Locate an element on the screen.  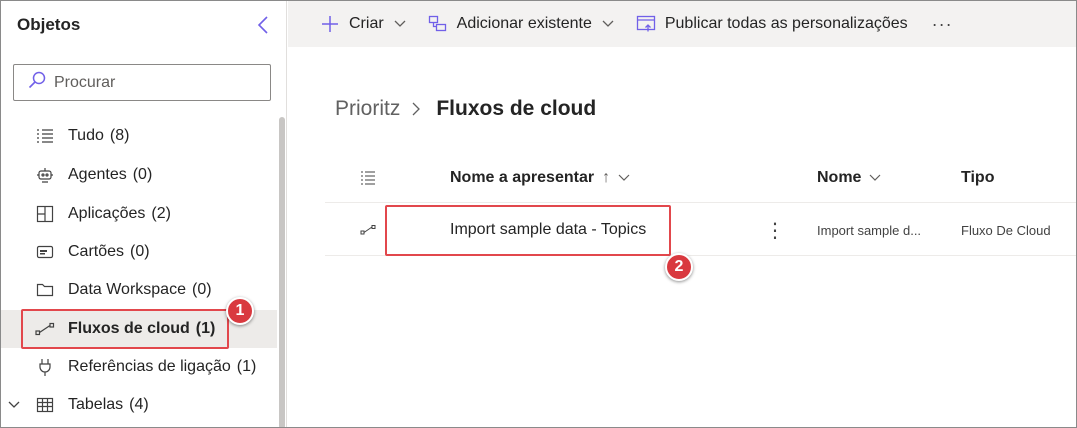
publish-icon is located at coordinates (646, 24).